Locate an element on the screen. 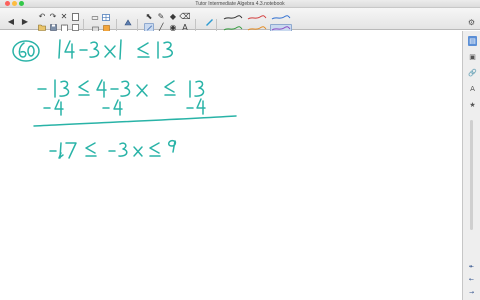 The height and width of the screenshot is (300, 480). attachments-icon: 🔗 is located at coordinates (472, 73).